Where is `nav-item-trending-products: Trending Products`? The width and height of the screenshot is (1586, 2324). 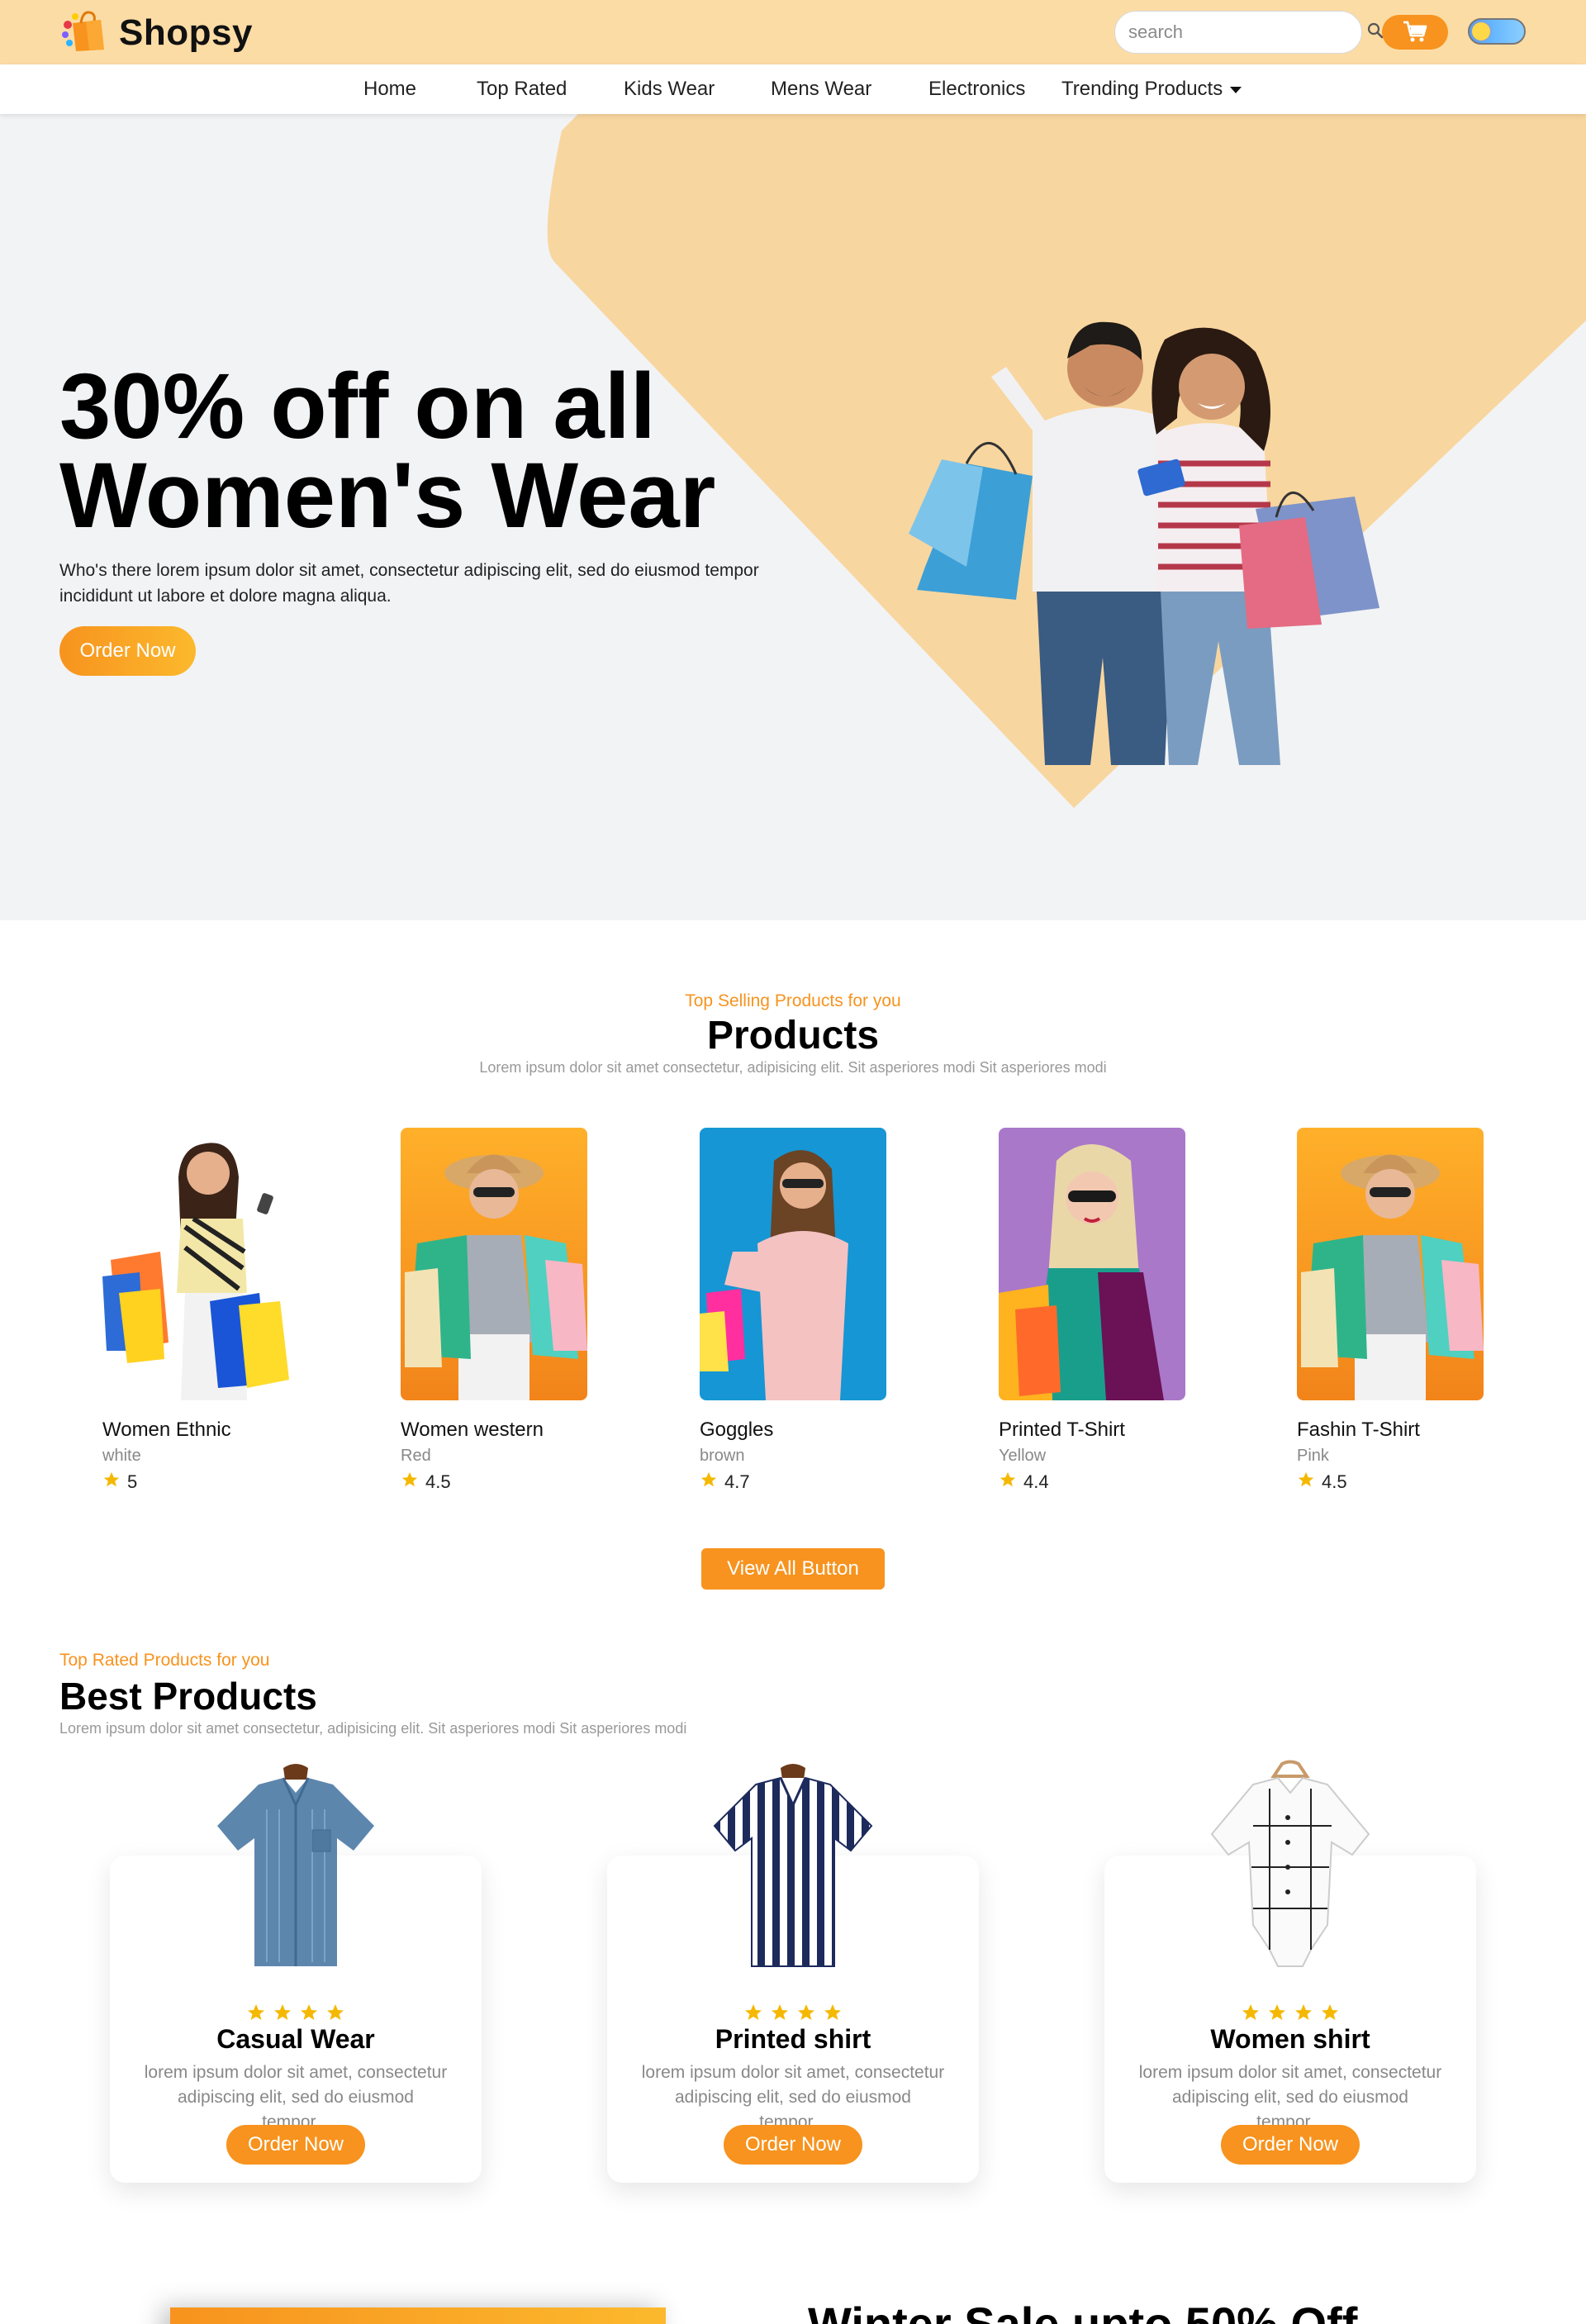 nav-item-trending-products: Trending Products is located at coordinates (1151, 89).